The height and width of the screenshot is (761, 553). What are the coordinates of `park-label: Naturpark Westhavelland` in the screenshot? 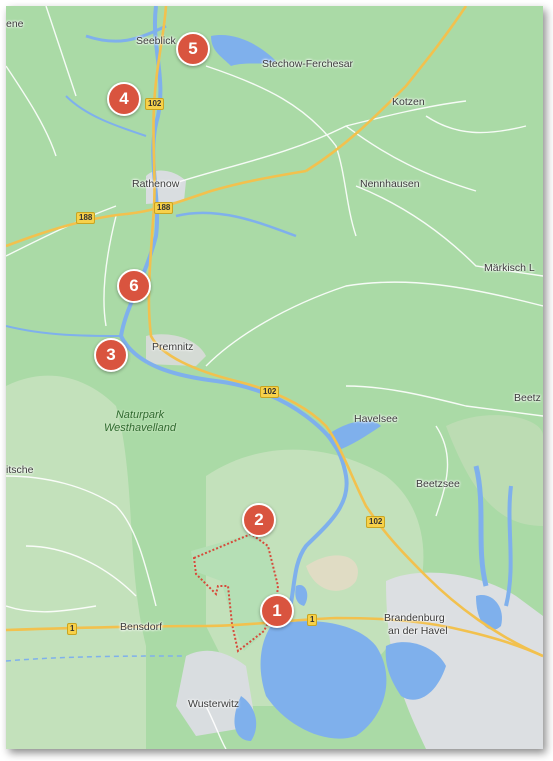 It's located at (140, 422).